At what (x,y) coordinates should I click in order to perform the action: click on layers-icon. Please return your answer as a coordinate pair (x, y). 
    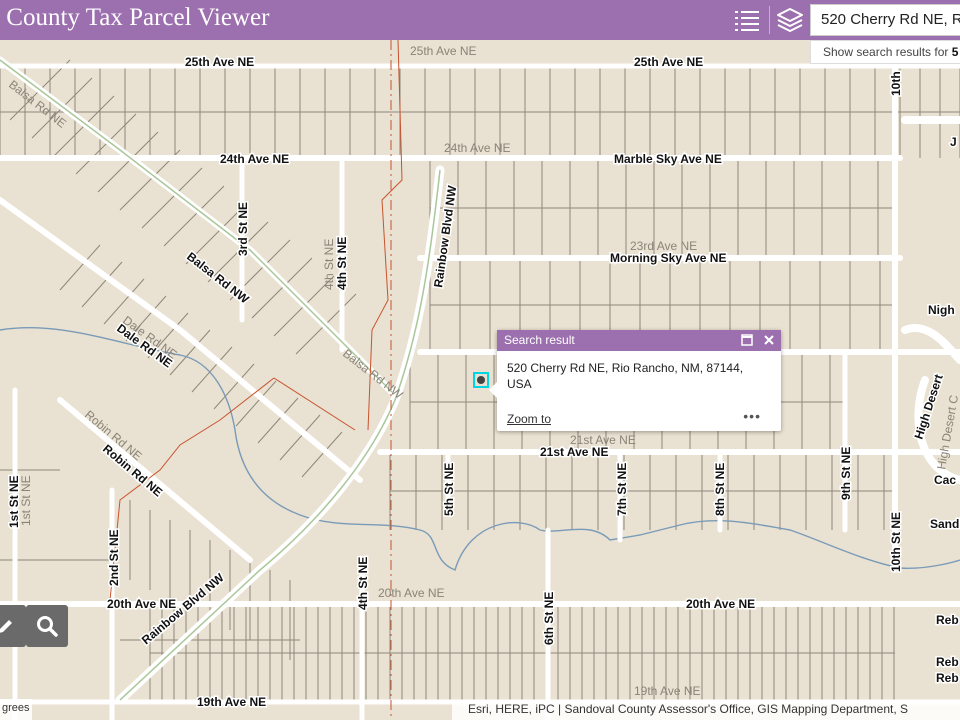
    Looking at the image, I should click on (790, 20).